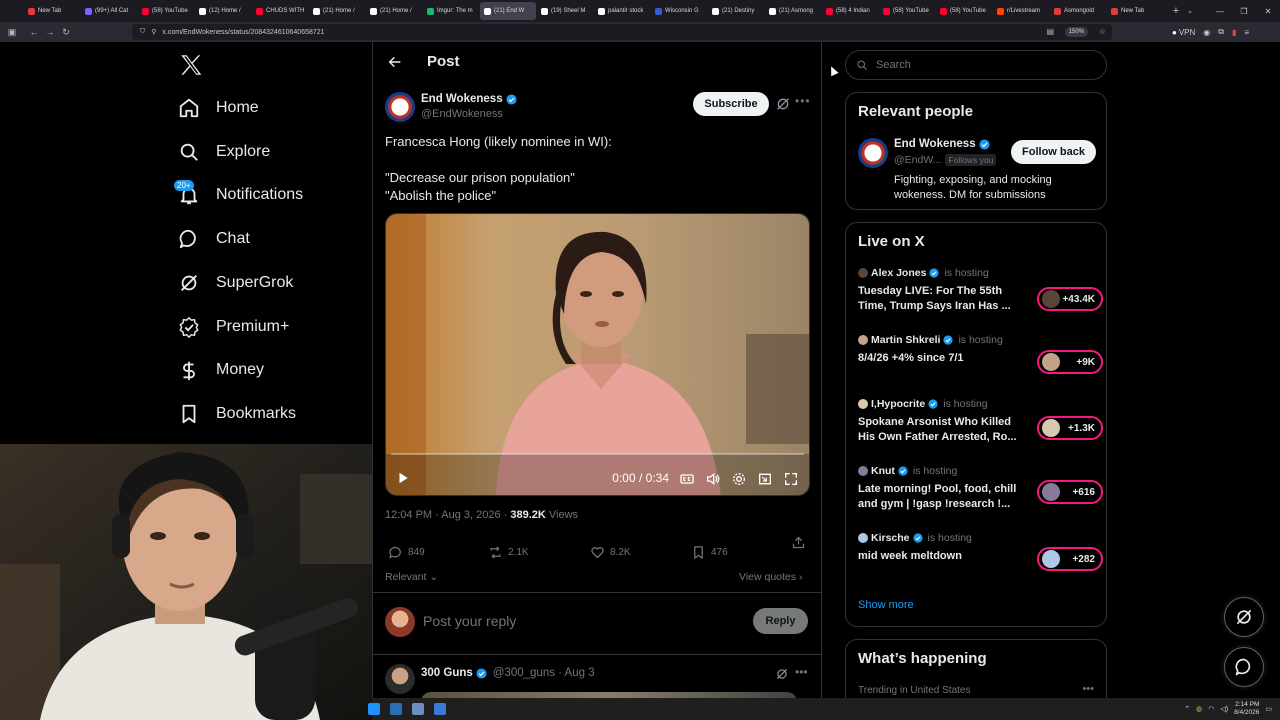 Image resolution: width=1280 pixels, height=720 pixels. What do you see at coordinates (50, 32) in the screenshot?
I see `forward-arrow-icon: →` at bounding box center [50, 32].